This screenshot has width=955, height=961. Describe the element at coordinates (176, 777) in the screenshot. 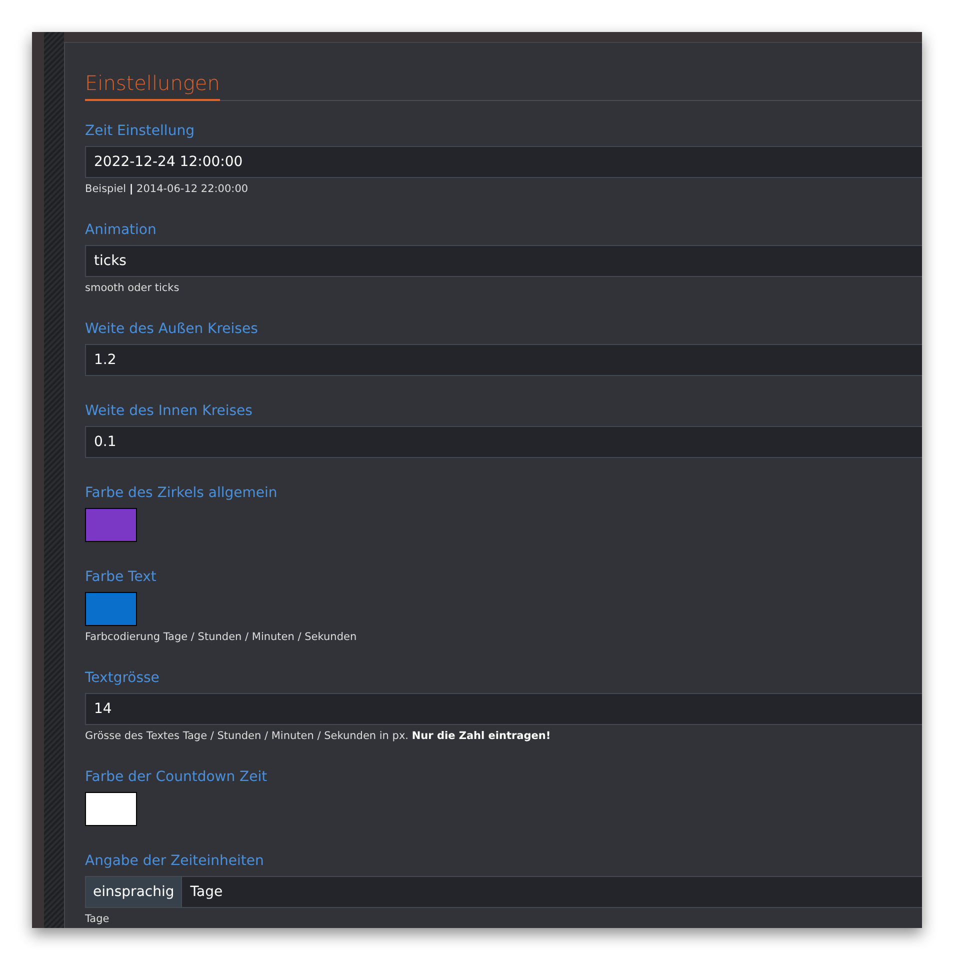

I see `field-label: Farbe der Countdown Zeit` at that location.